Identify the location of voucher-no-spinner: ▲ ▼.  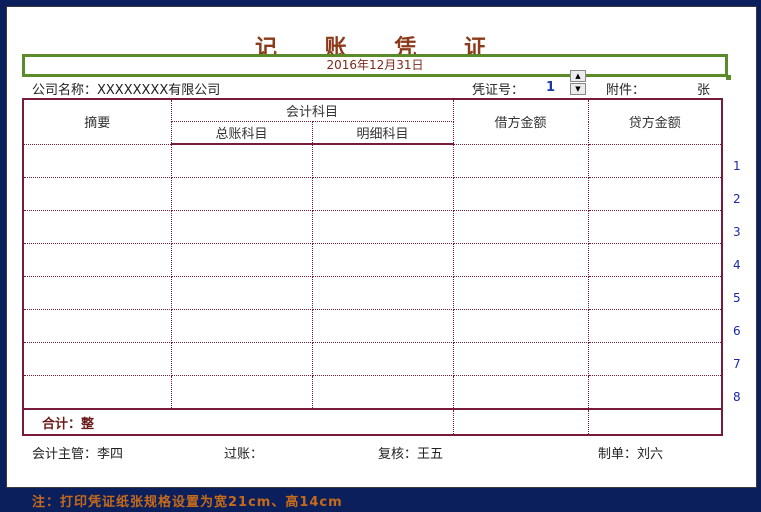
(578, 82).